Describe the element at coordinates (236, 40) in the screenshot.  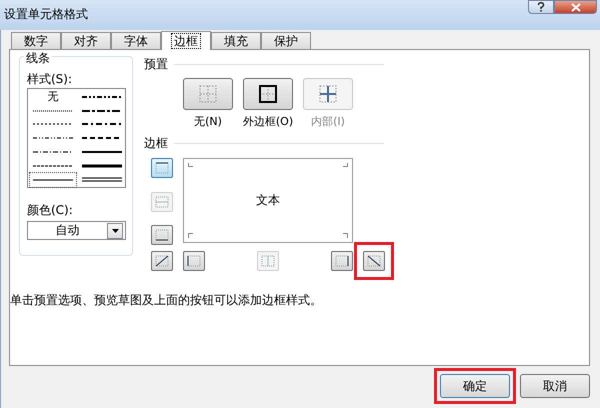
I see `tab: 填充` at that location.